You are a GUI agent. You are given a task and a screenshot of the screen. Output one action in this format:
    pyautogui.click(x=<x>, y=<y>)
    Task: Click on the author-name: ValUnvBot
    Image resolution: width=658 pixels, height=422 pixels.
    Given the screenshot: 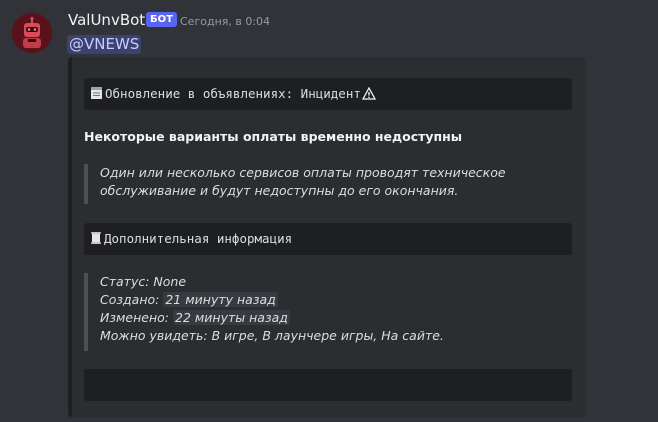 What is the action you would take?
    pyautogui.click(x=106, y=20)
    